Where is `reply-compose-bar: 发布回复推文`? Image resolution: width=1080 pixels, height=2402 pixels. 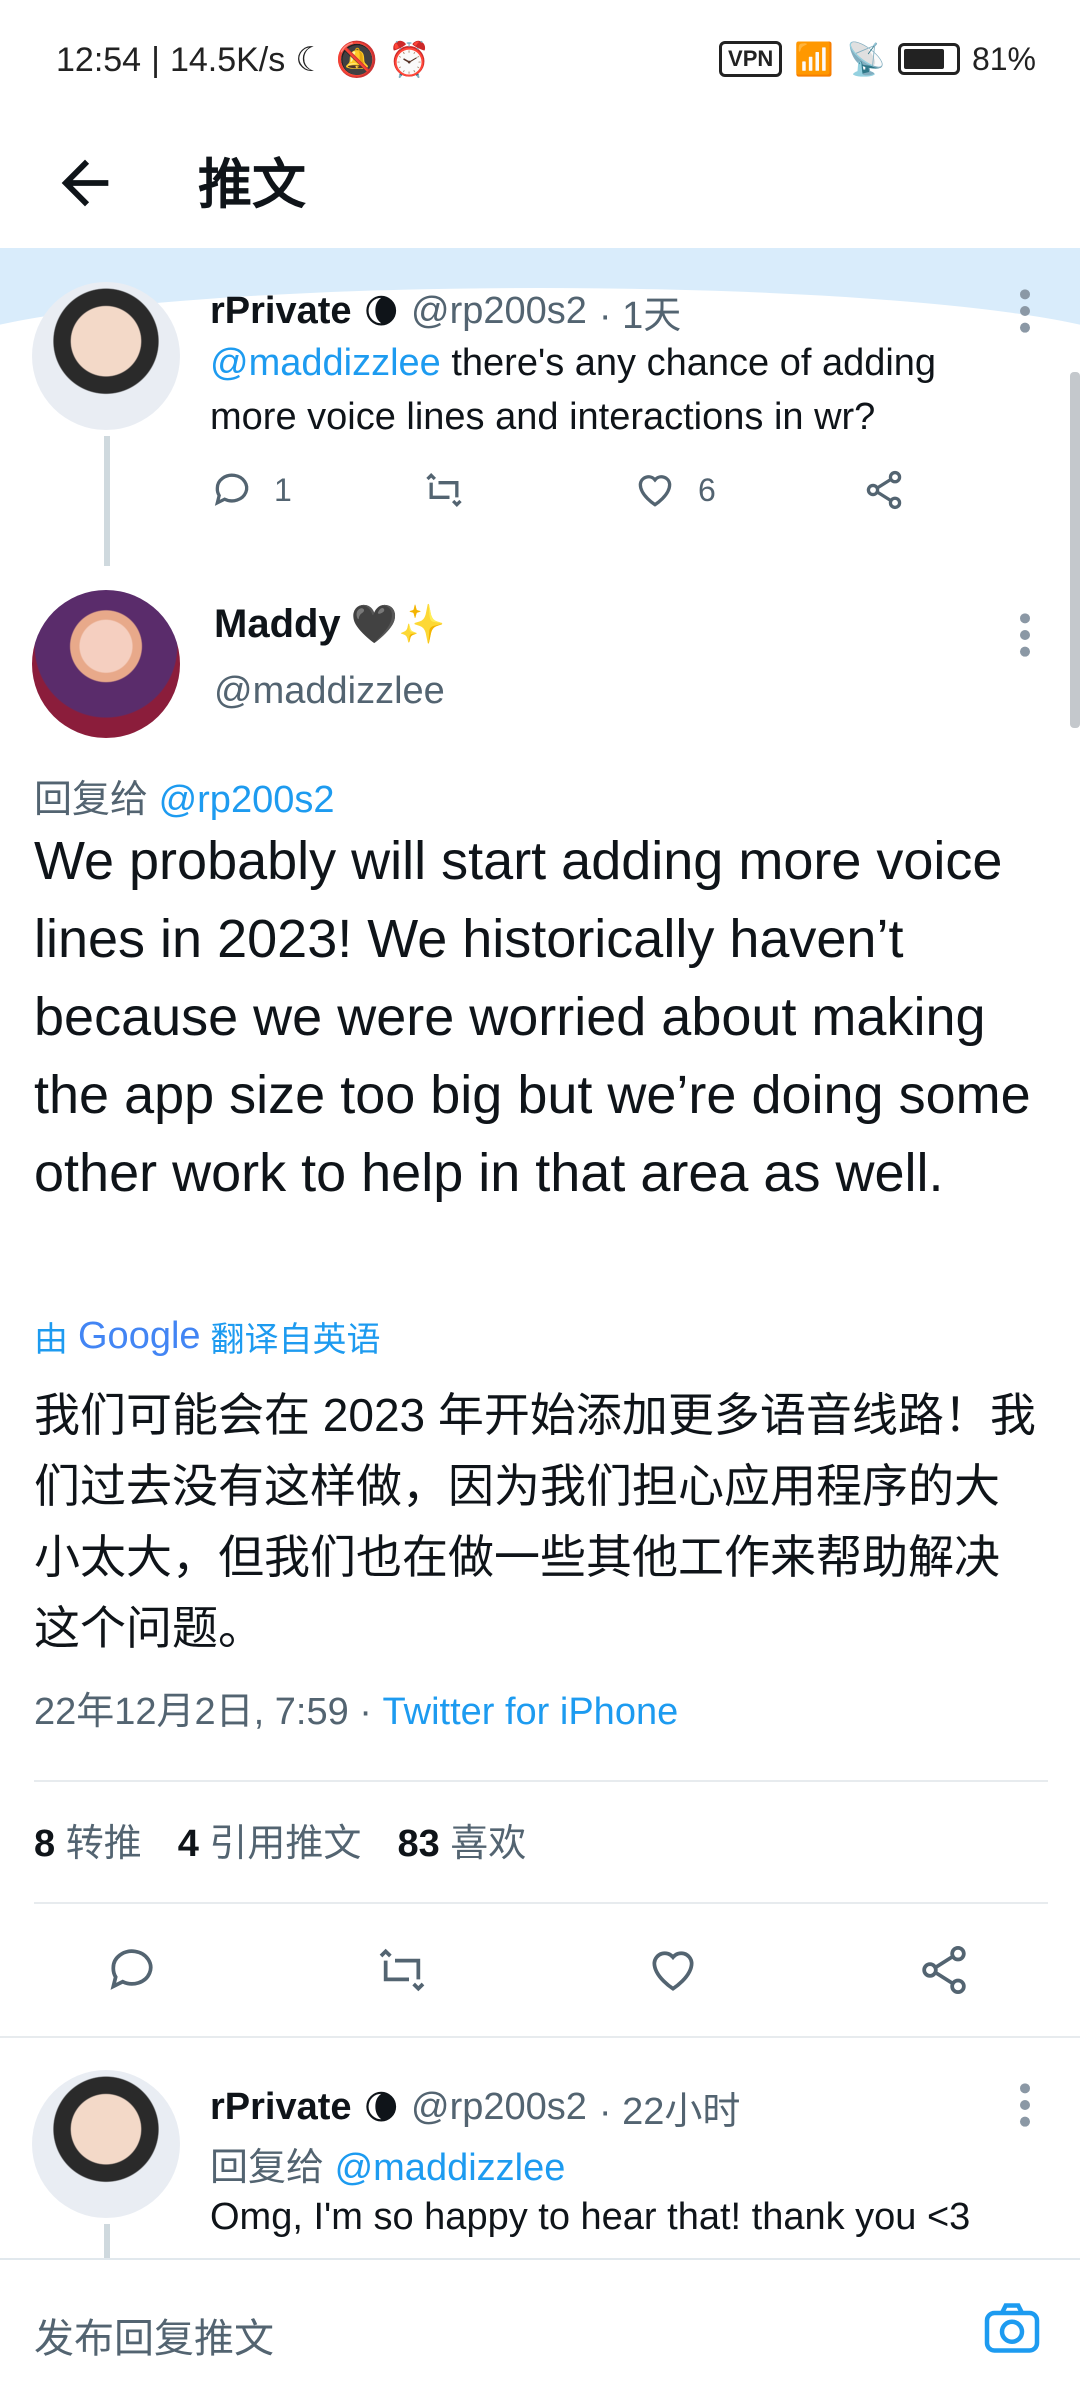
reply-compose-bar: 发布回复推文 is located at coordinates (540, 2330).